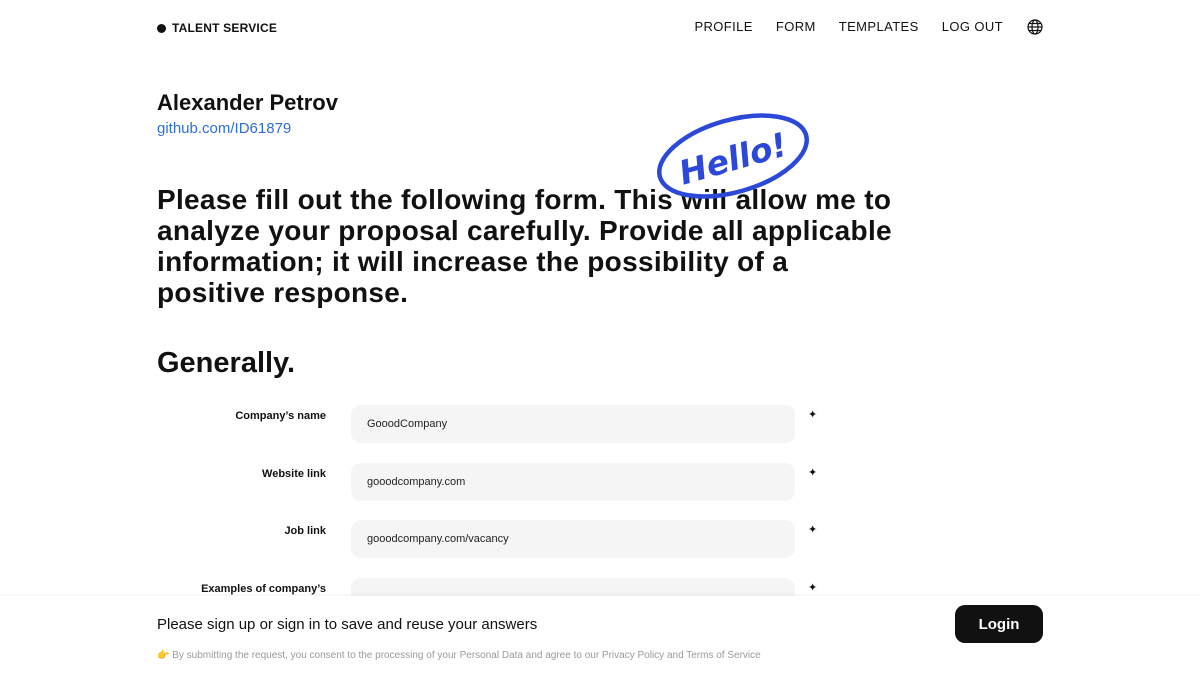 This screenshot has width=1200, height=675. I want to click on main-nav: PROFILE FORM TEMPLATES LOG OUT, so click(857, 27).